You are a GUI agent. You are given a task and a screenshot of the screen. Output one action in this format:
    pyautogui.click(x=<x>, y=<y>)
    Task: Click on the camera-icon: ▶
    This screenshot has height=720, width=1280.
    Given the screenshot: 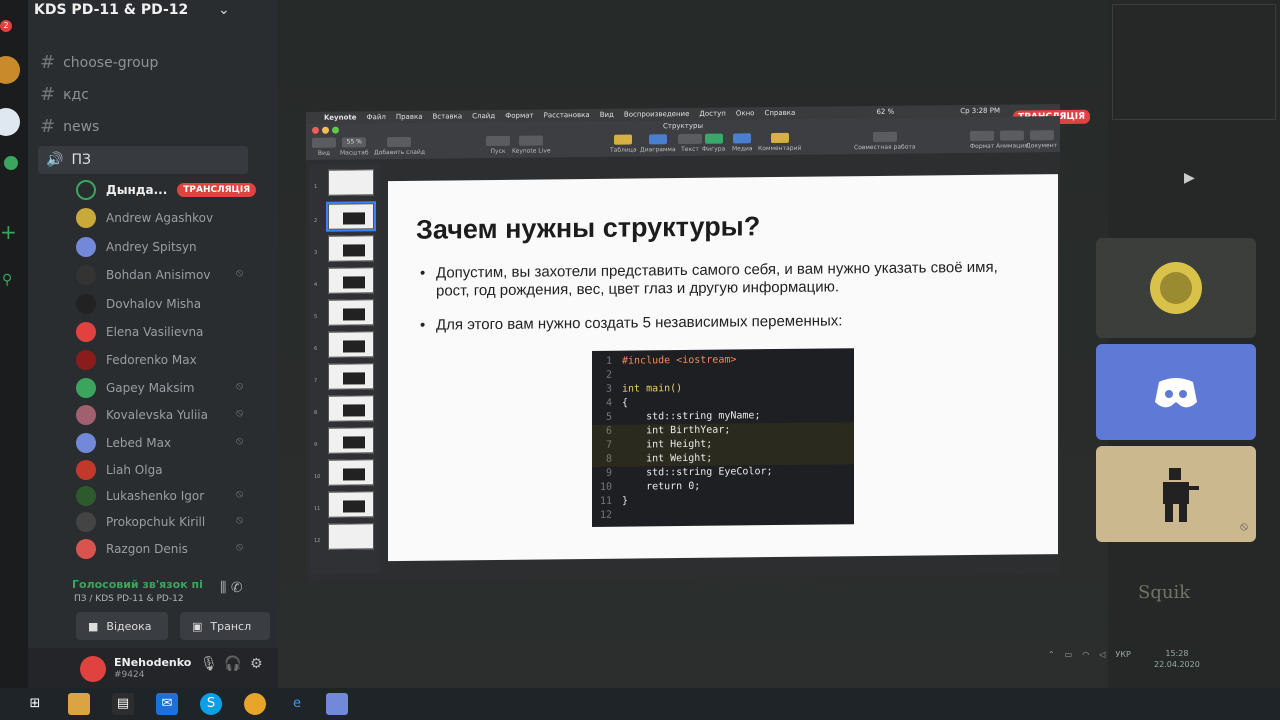 What is the action you would take?
    pyautogui.click(x=1189, y=178)
    